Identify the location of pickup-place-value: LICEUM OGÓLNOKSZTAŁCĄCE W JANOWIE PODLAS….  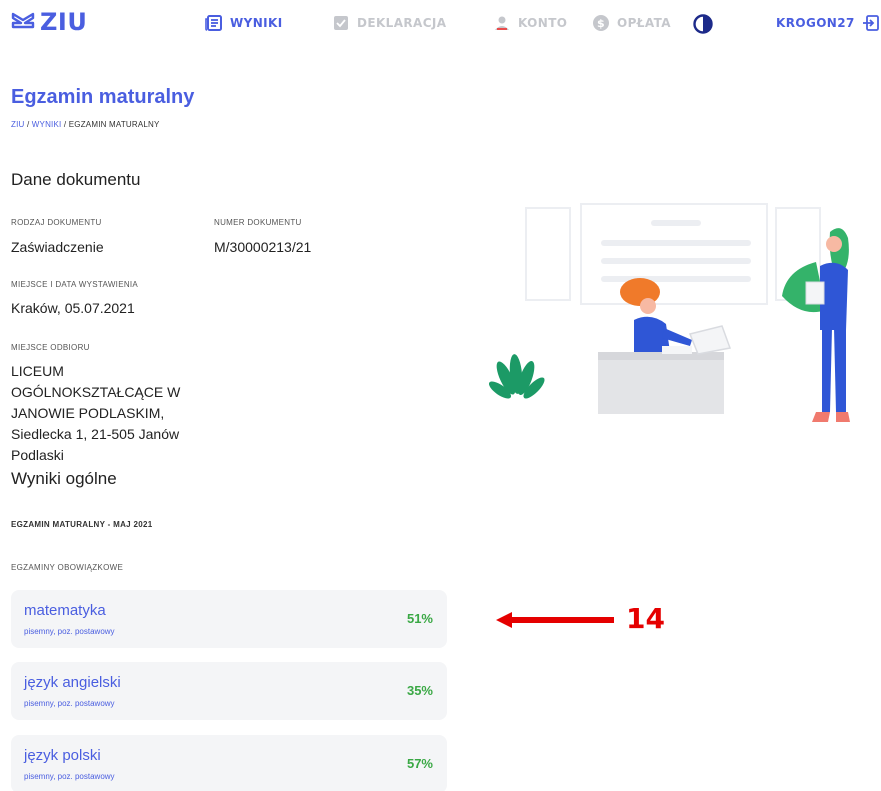
(96, 413).